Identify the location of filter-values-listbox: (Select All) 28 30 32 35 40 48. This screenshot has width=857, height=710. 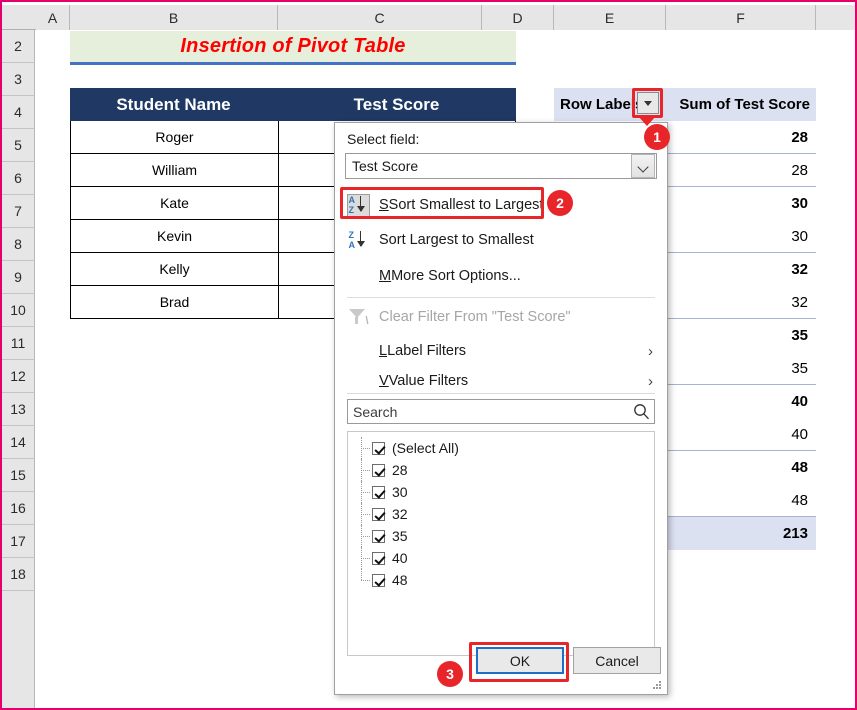
(501, 543).